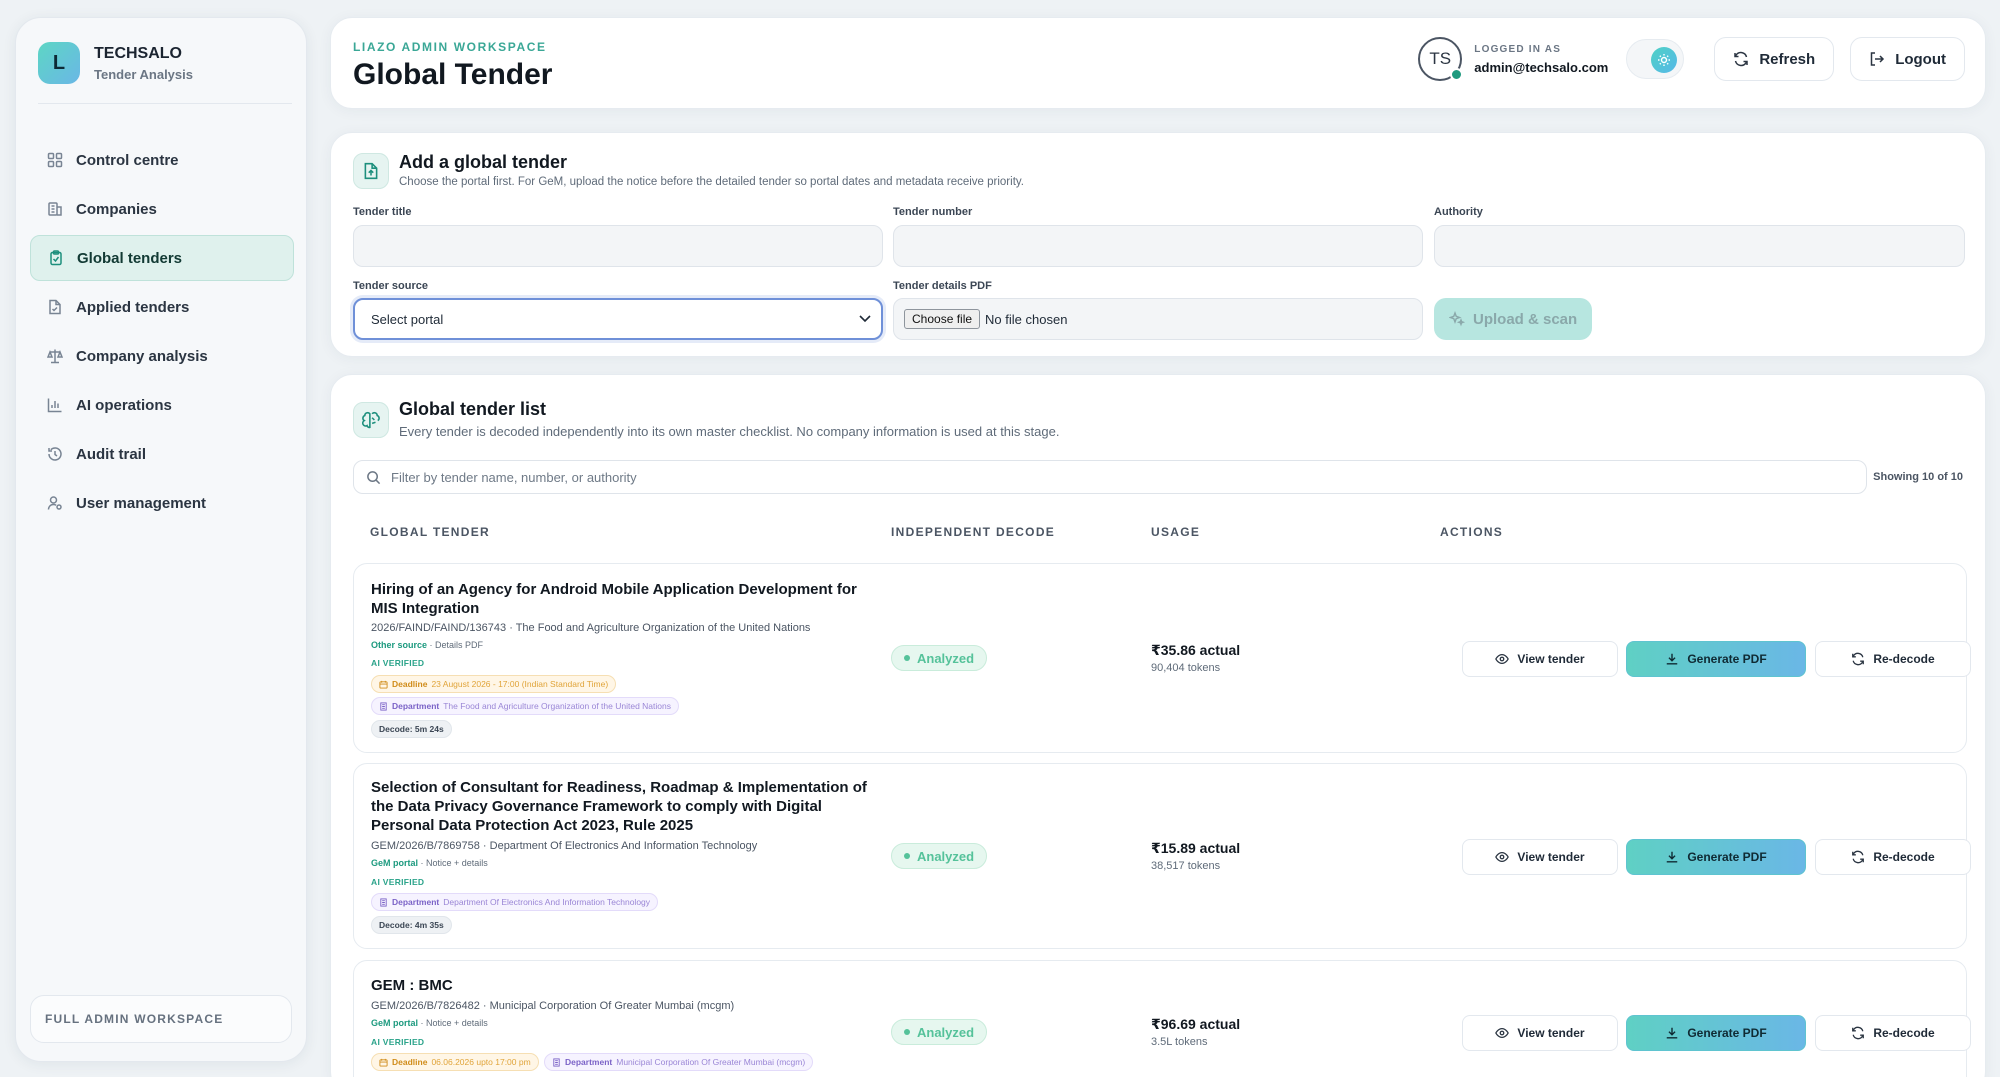  What do you see at coordinates (1664, 60) in the screenshot?
I see `sun-icon` at bounding box center [1664, 60].